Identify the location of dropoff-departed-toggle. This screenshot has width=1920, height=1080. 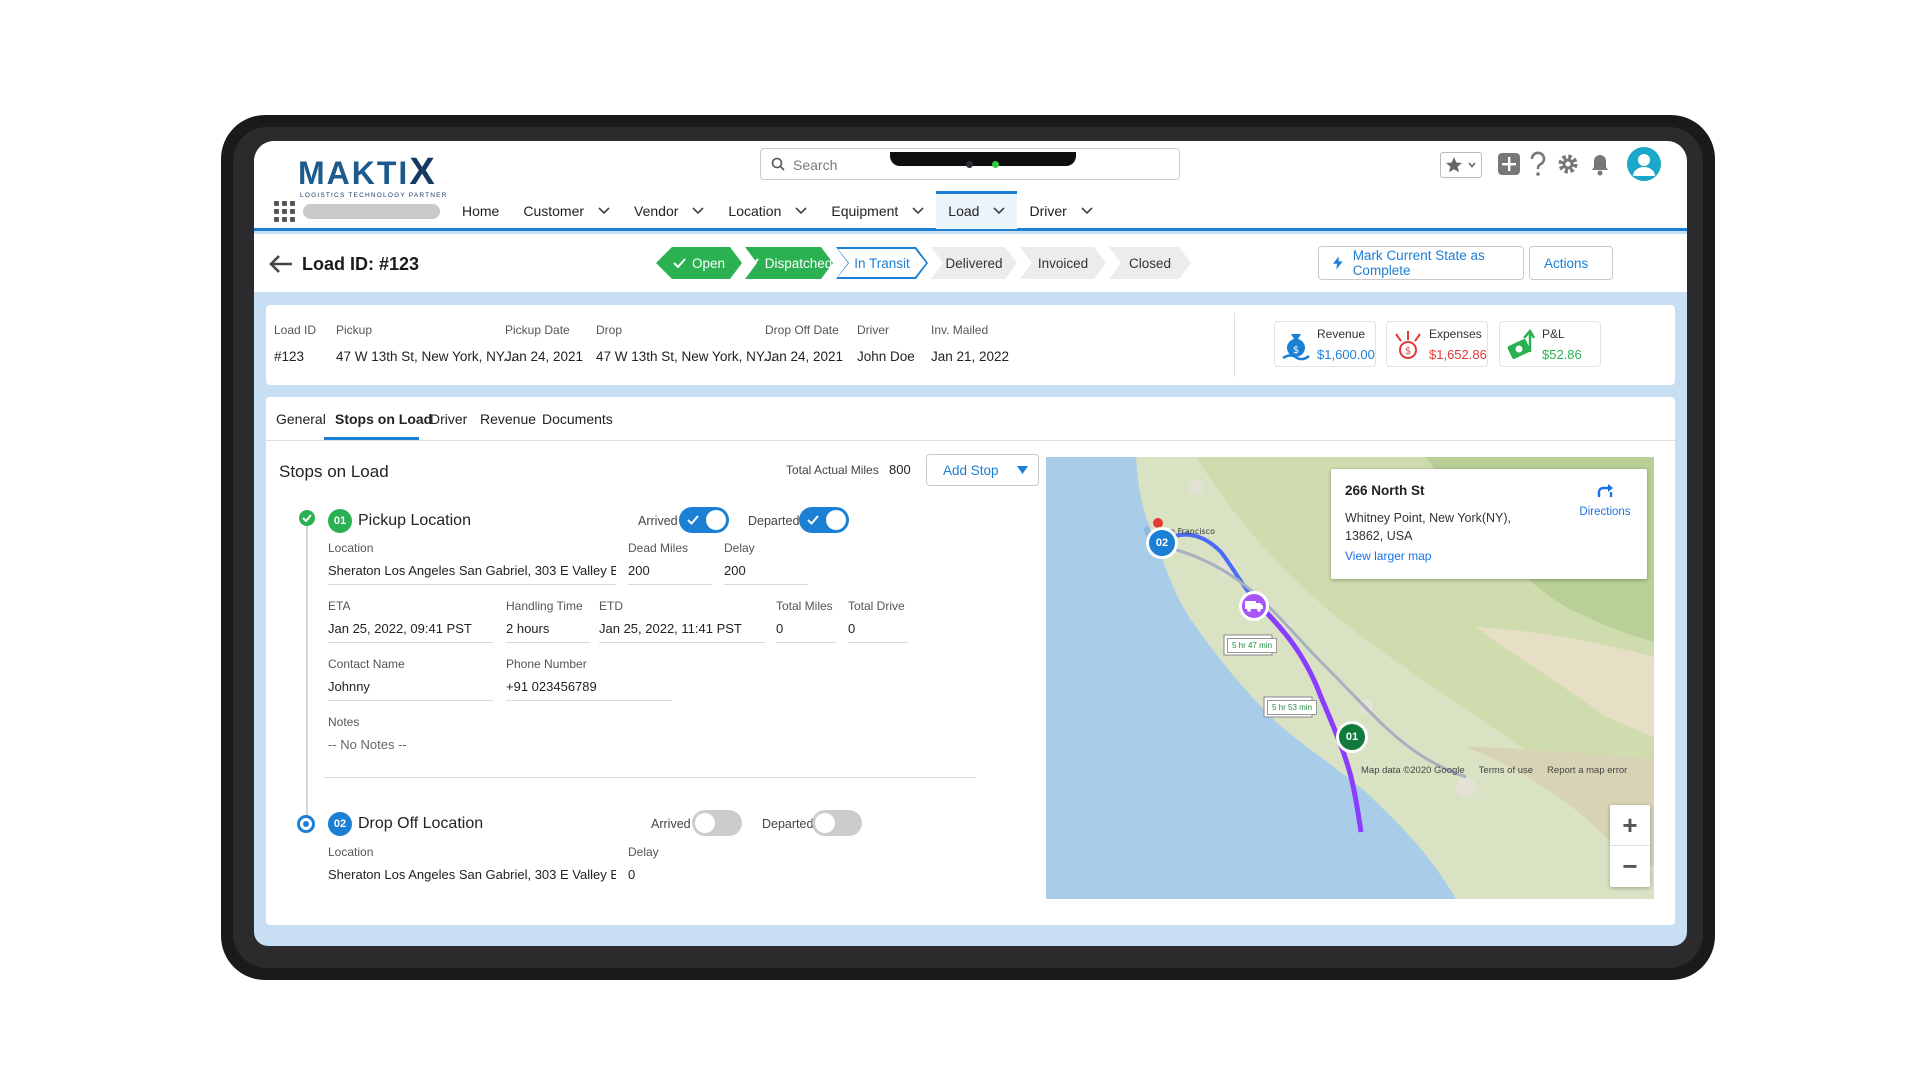
(837, 823).